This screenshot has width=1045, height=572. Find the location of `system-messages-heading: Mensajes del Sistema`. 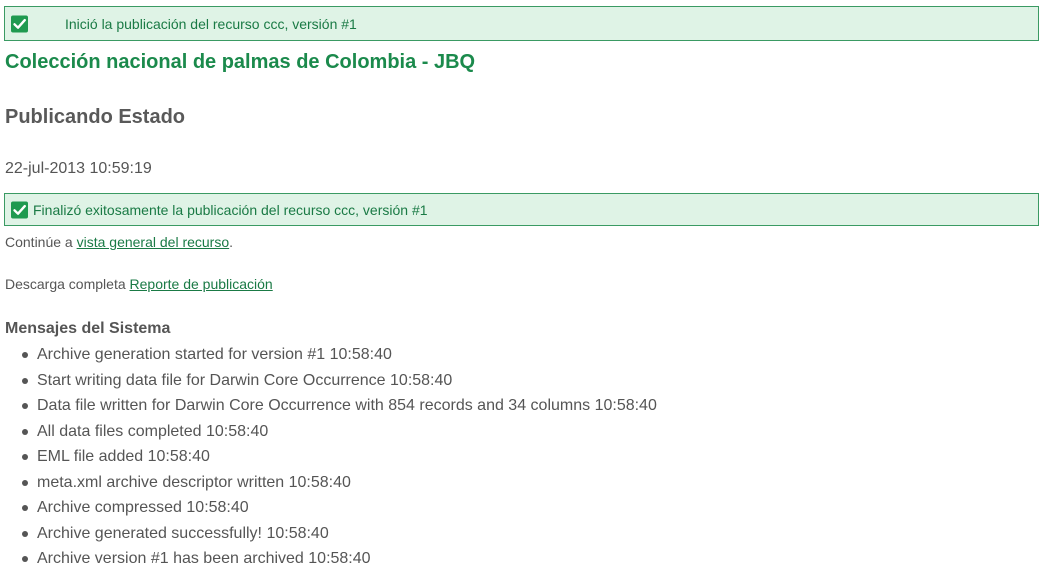

system-messages-heading: Mensajes del Sistema is located at coordinates (88, 328).